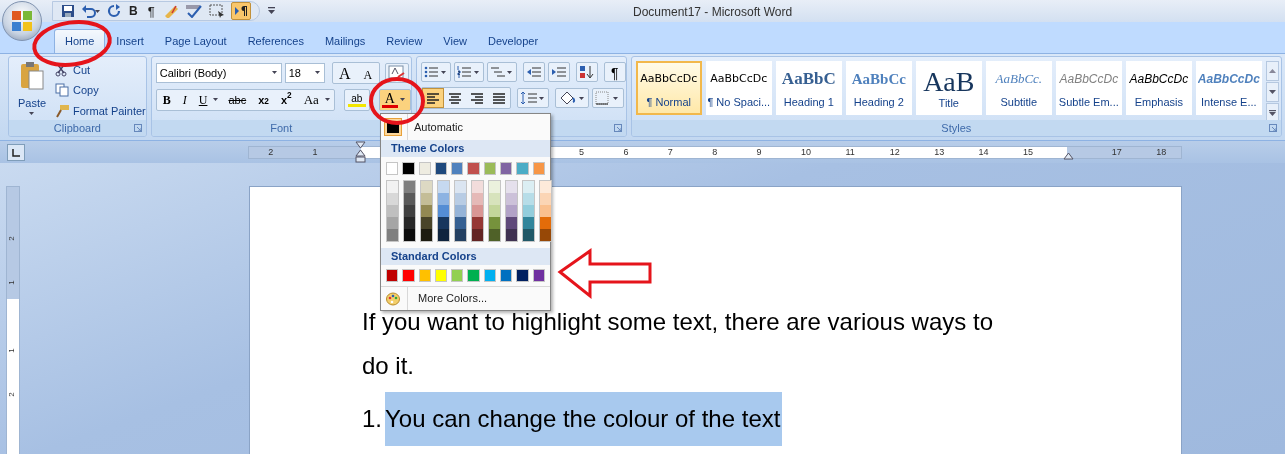 Image resolution: width=1285 pixels, height=454 pixels. Describe the element at coordinates (100, 70) in the screenshot. I see `cut-button: Cut` at that location.